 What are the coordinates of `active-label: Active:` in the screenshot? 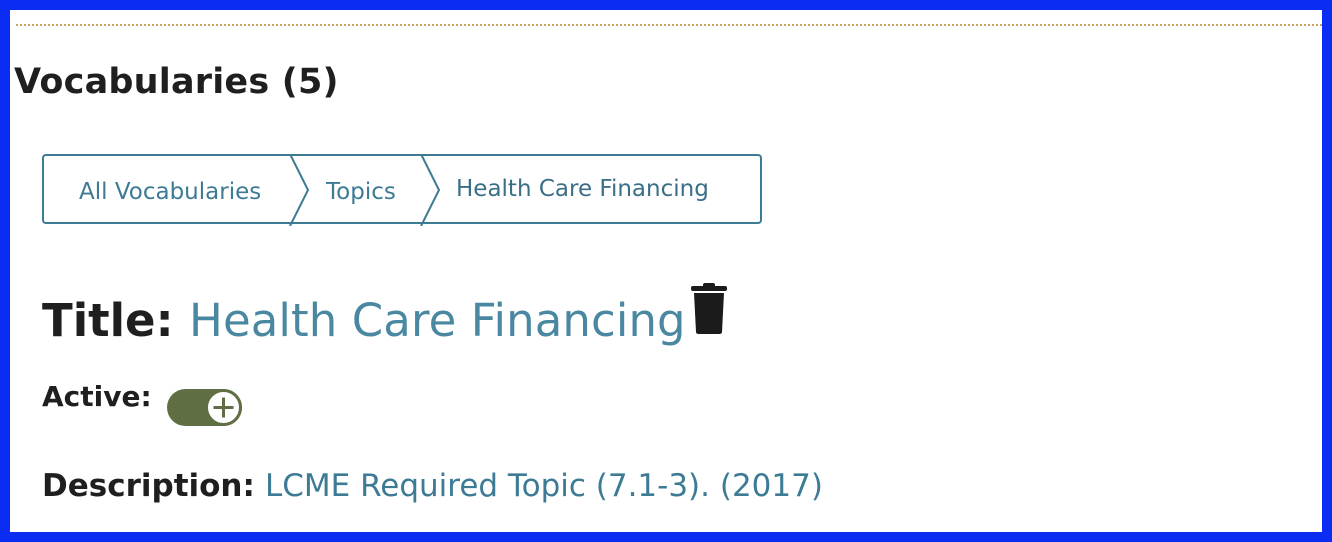 It's located at (97, 396).